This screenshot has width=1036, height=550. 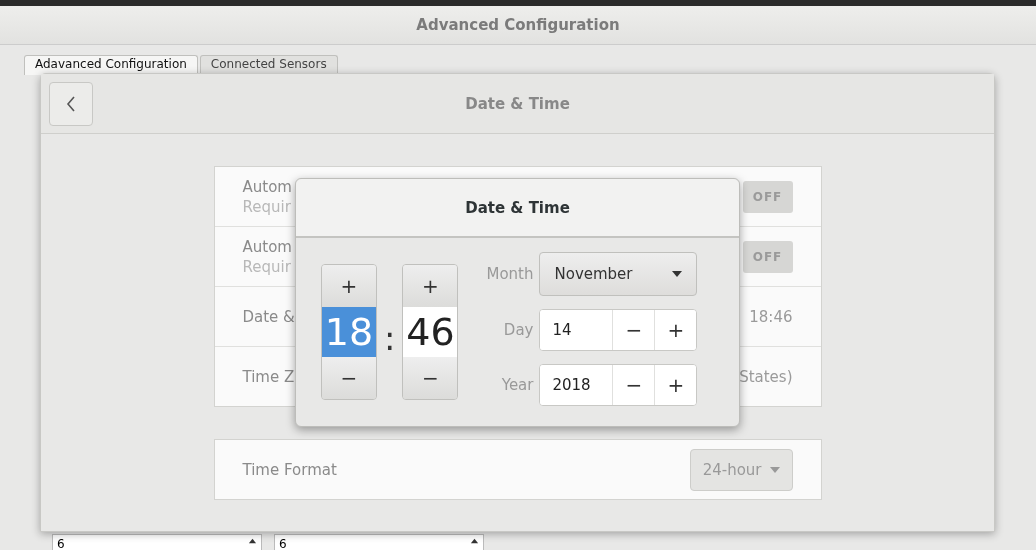 What do you see at coordinates (618, 274) in the screenshot?
I see `month-dropdown: November` at bounding box center [618, 274].